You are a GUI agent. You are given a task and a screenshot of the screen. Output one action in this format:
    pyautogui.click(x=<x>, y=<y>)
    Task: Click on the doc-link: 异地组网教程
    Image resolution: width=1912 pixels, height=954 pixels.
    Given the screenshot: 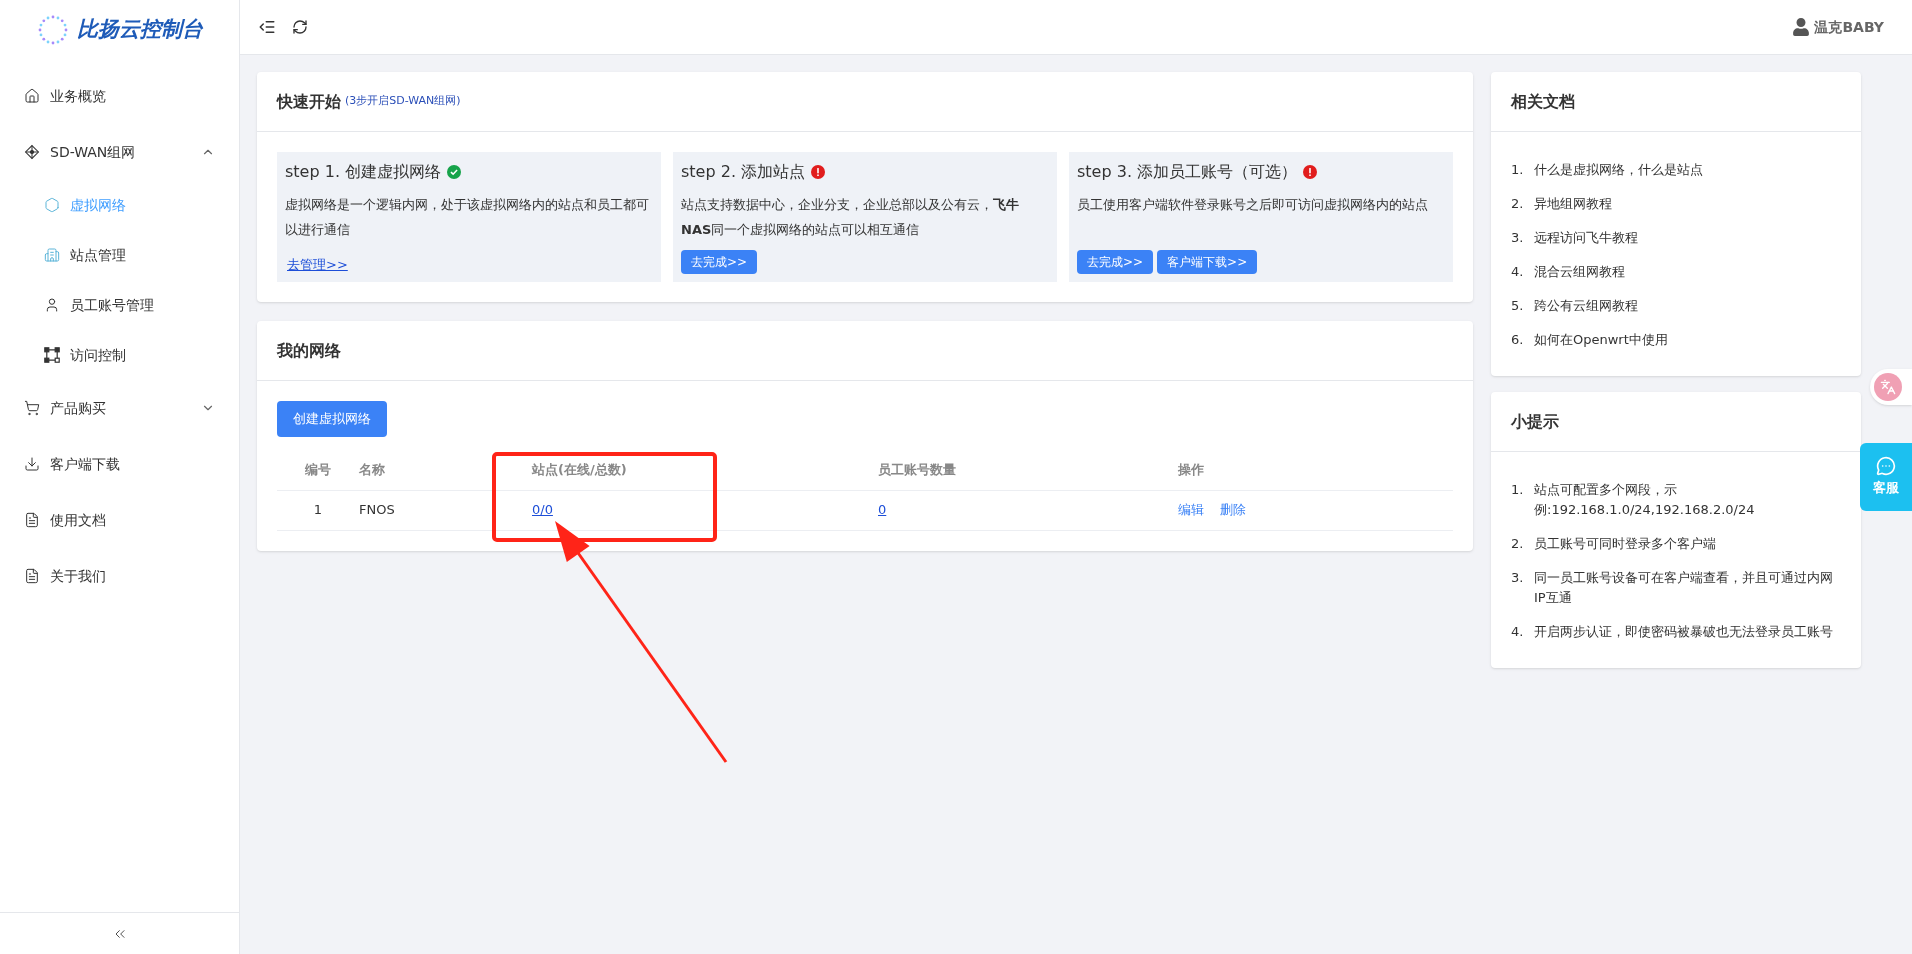 What is the action you would take?
    pyautogui.click(x=1573, y=204)
    